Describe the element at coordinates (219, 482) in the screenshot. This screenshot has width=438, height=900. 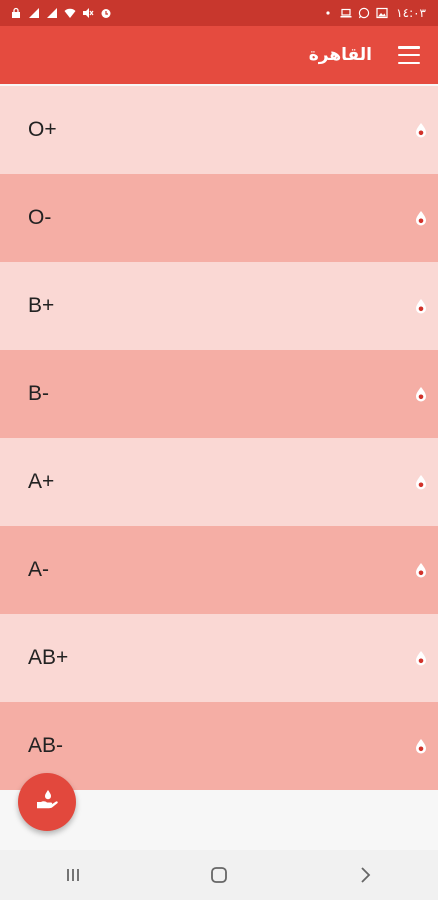
I see `list-item: A+` at that location.